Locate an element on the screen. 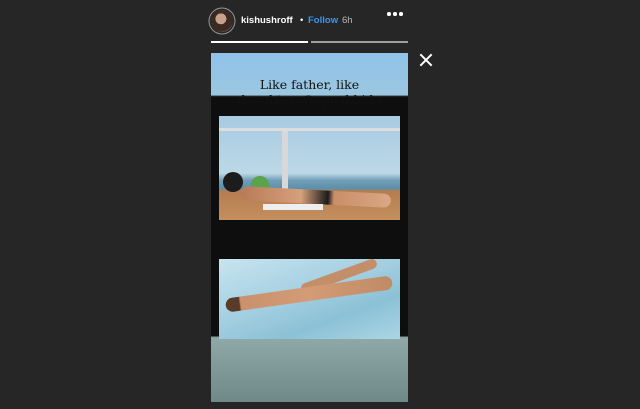 This screenshot has height=409, width=640. story-progress-bar is located at coordinates (309, 42).